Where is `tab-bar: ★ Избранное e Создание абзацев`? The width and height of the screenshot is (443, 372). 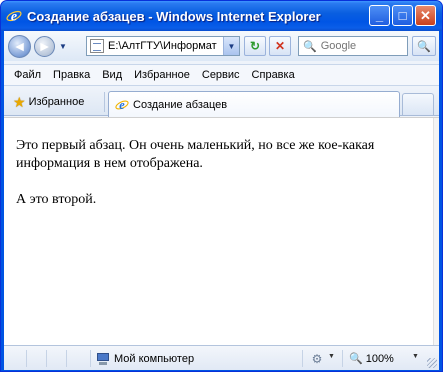 tab-bar: ★ Избранное e Создание абзацев is located at coordinates (221, 102).